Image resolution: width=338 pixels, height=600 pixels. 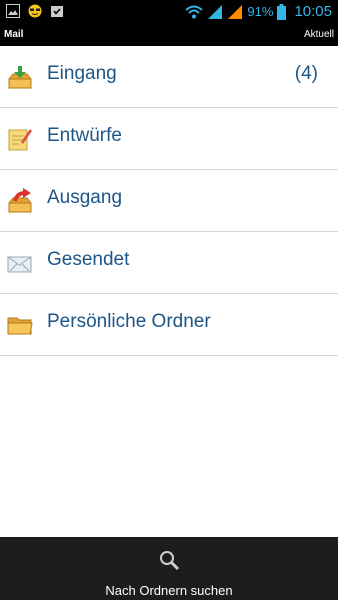 I want to click on folder-label: Ausgang, so click(x=85, y=197).